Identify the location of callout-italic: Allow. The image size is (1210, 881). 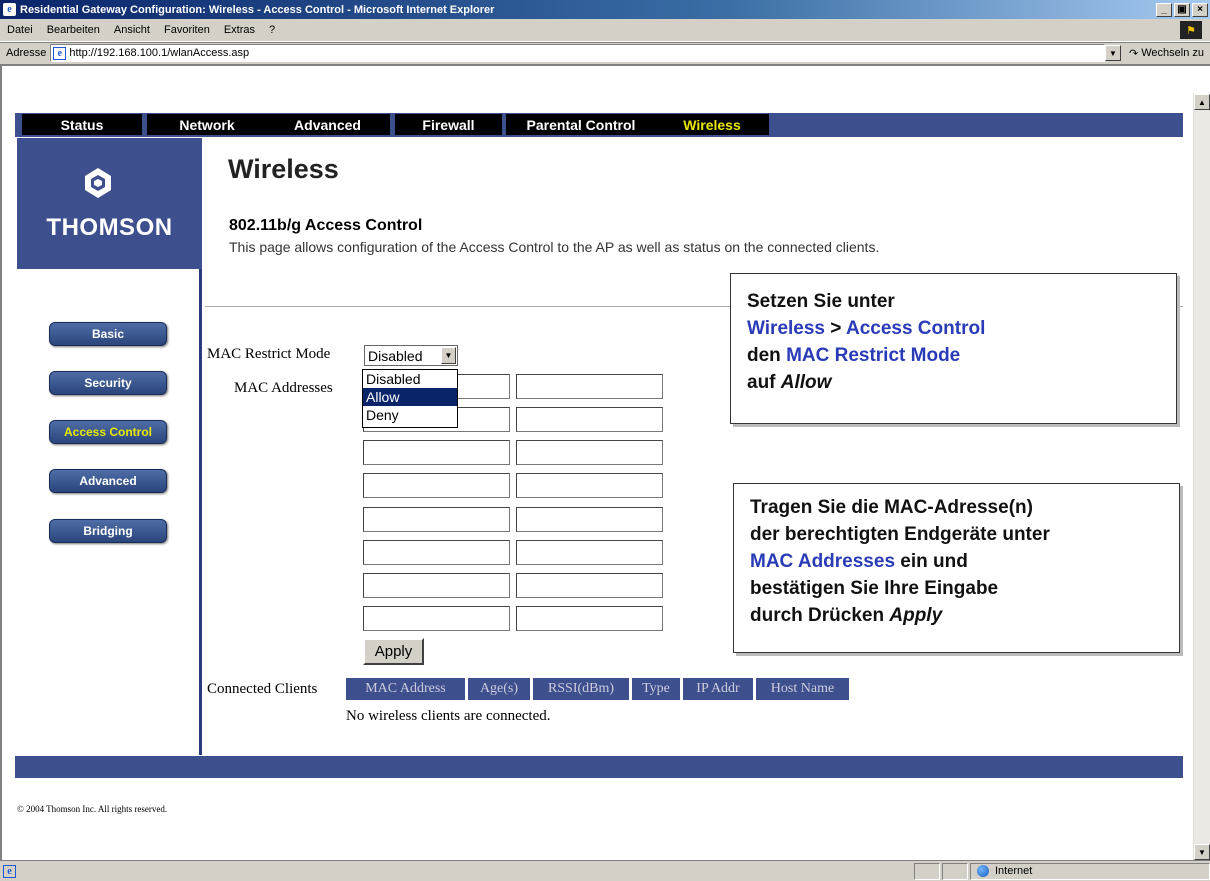
(806, 382).